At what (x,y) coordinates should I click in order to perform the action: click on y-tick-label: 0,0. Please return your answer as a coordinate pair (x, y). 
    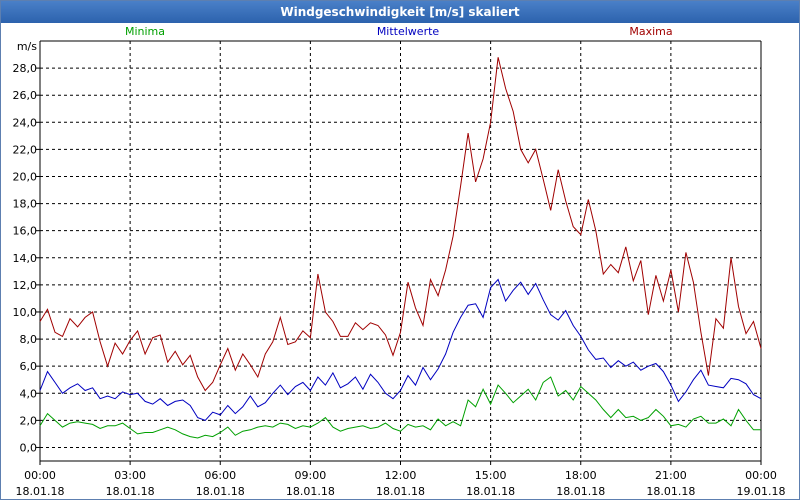
    Looking at the image, I should click on (29, 447).